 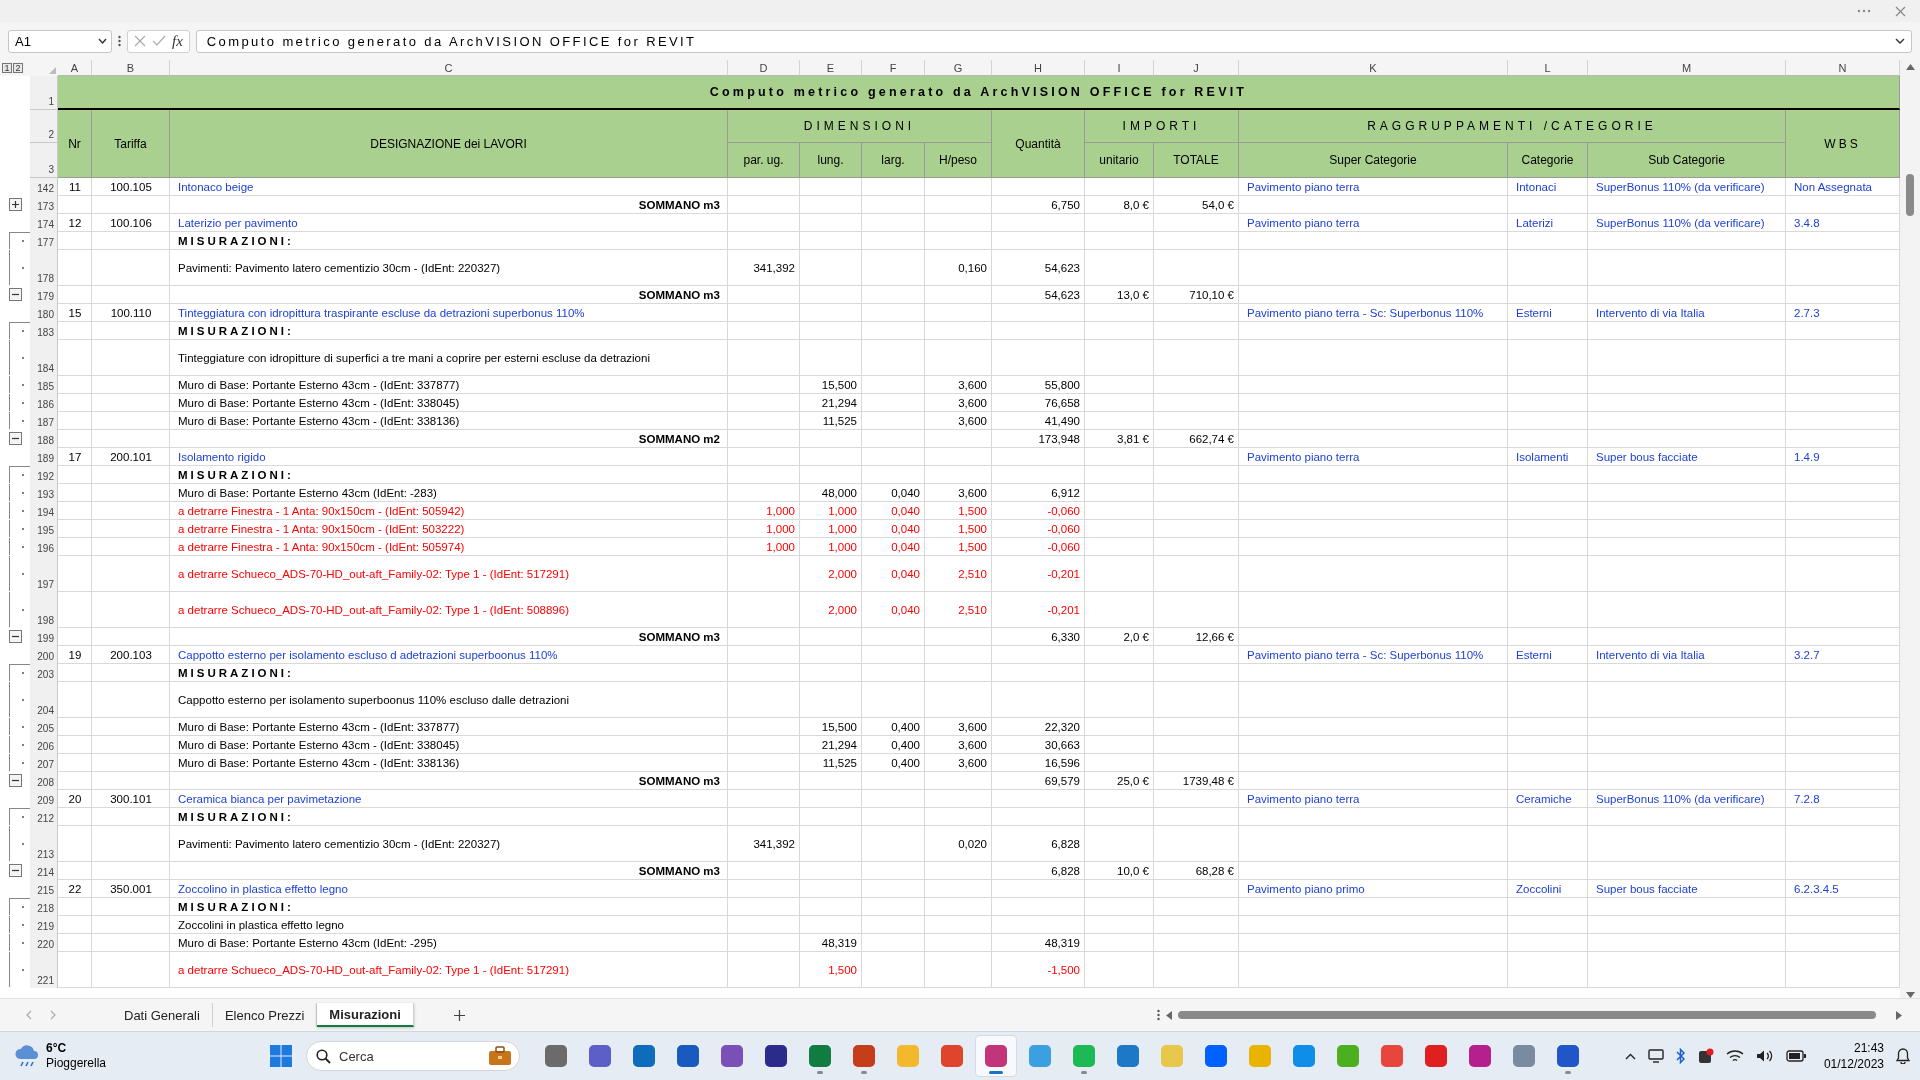 I want to click on row-header: 218, so click(x=44, y=907).